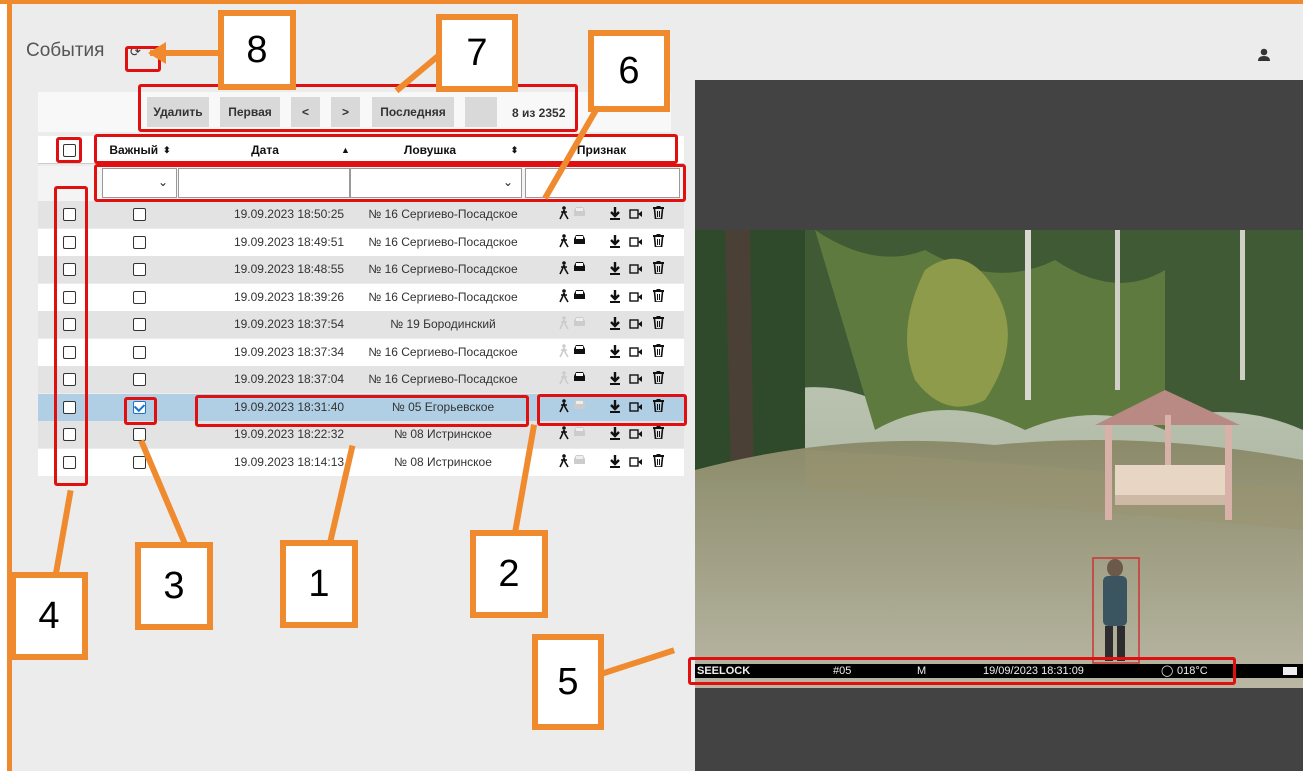 The height and width of the screenshot is (771, 1303). I want to click on callout-6: 6, so click(629, 71).